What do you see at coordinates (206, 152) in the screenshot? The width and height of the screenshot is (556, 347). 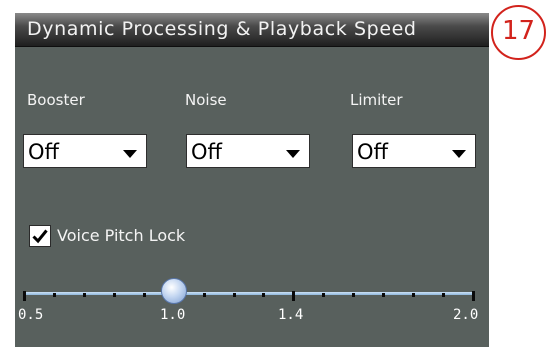 I see `noise-selected-value: Off` at bounding box center [206, 152].